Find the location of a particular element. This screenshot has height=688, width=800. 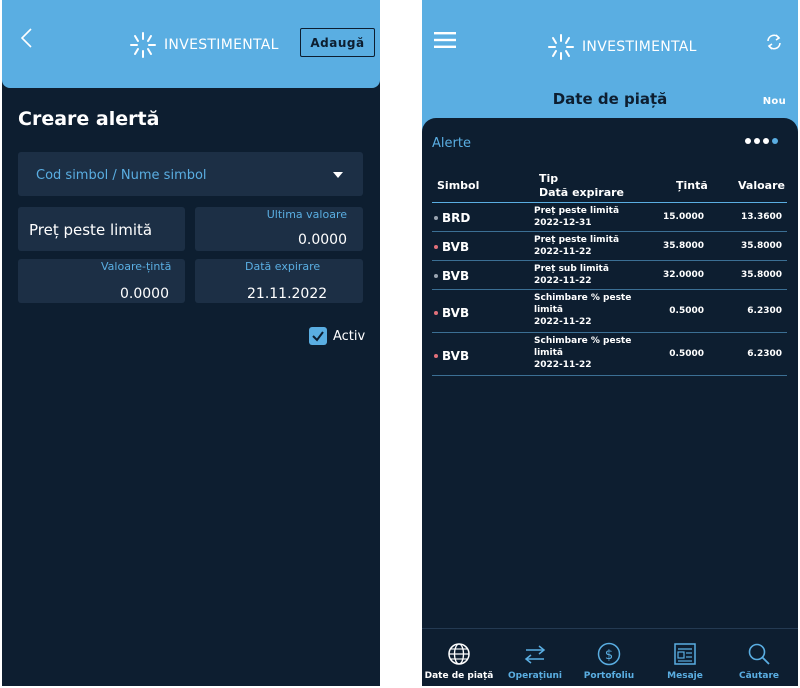

symbol-select: Cod simbol / Nume simbol is located at coordinates (190, 174).